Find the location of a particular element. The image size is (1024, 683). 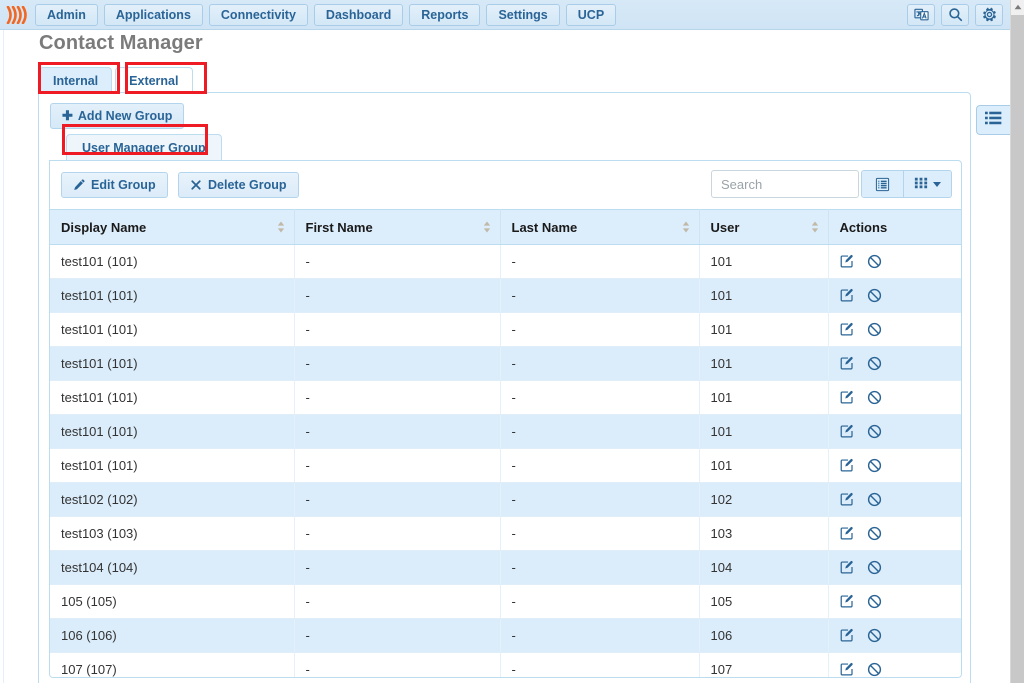

nav-ucp-label: UCP is located at coordinates (591, 14).